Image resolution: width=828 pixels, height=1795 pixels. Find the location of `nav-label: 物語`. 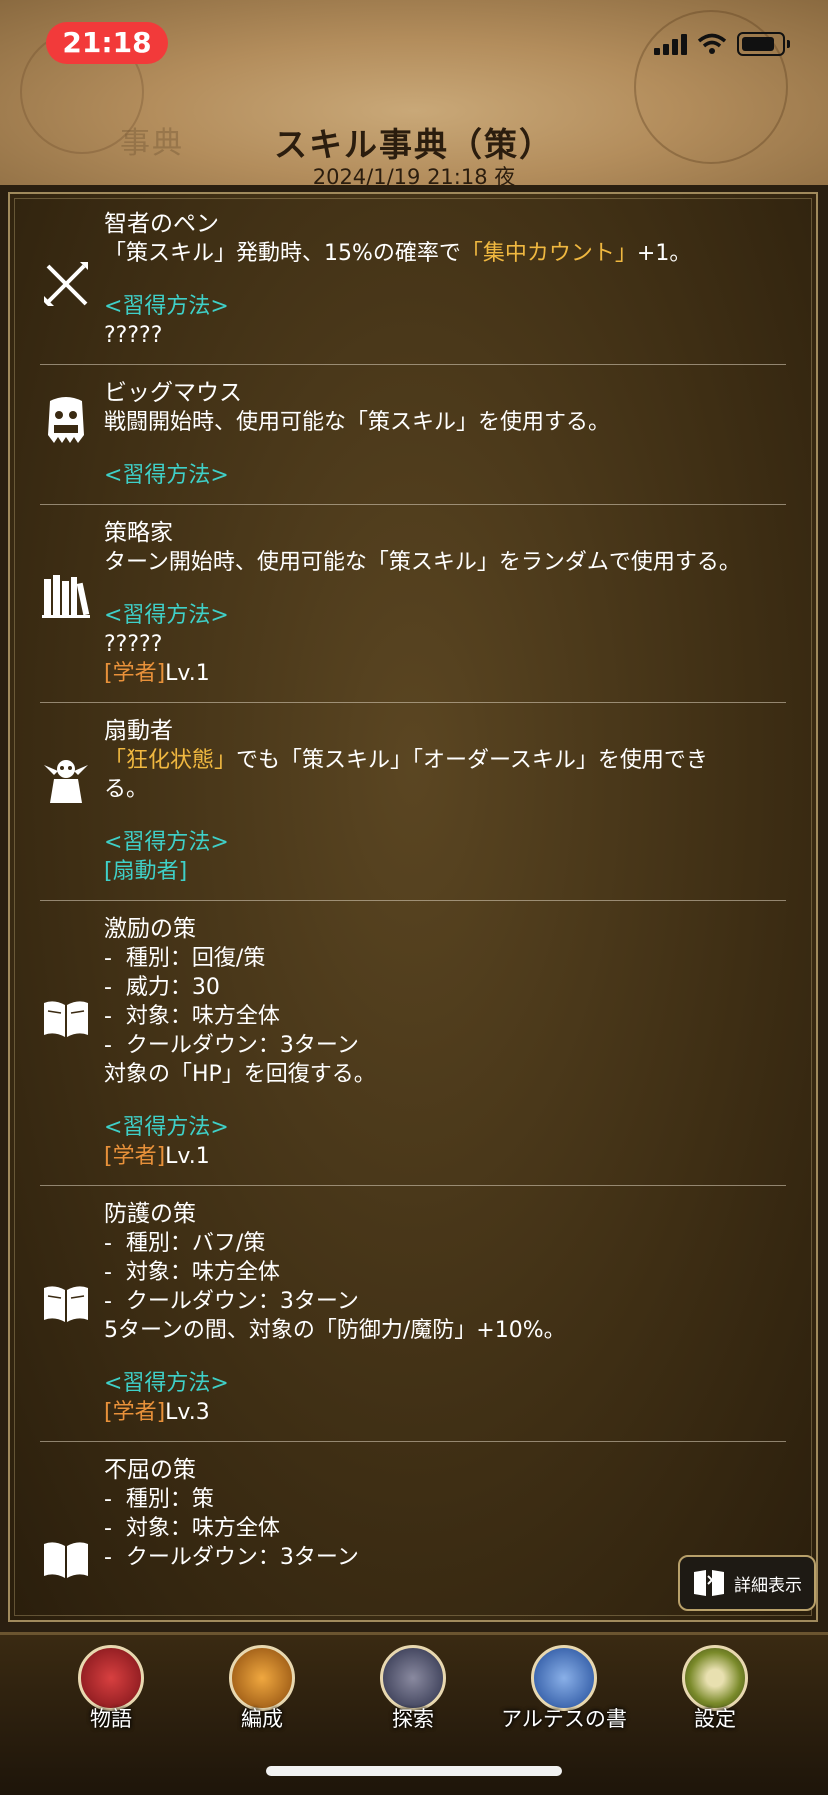

nav-label: 物語 is located at coordinates (111, 1719).